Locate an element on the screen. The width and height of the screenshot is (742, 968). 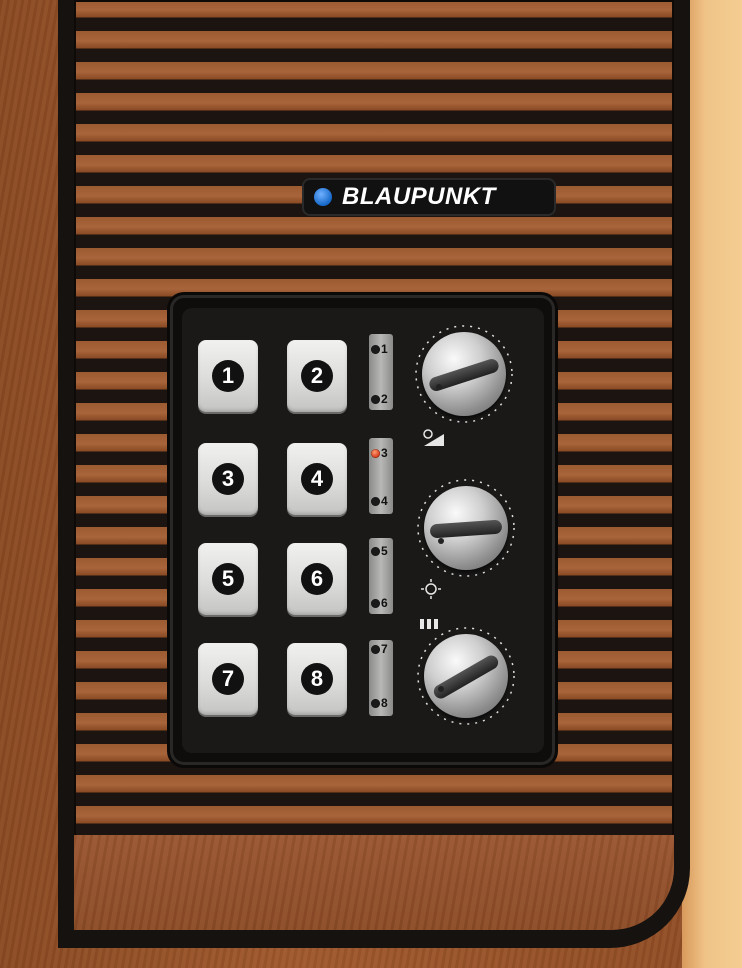
indicator-strip: 3 4 is located at coordinates (381, 476).